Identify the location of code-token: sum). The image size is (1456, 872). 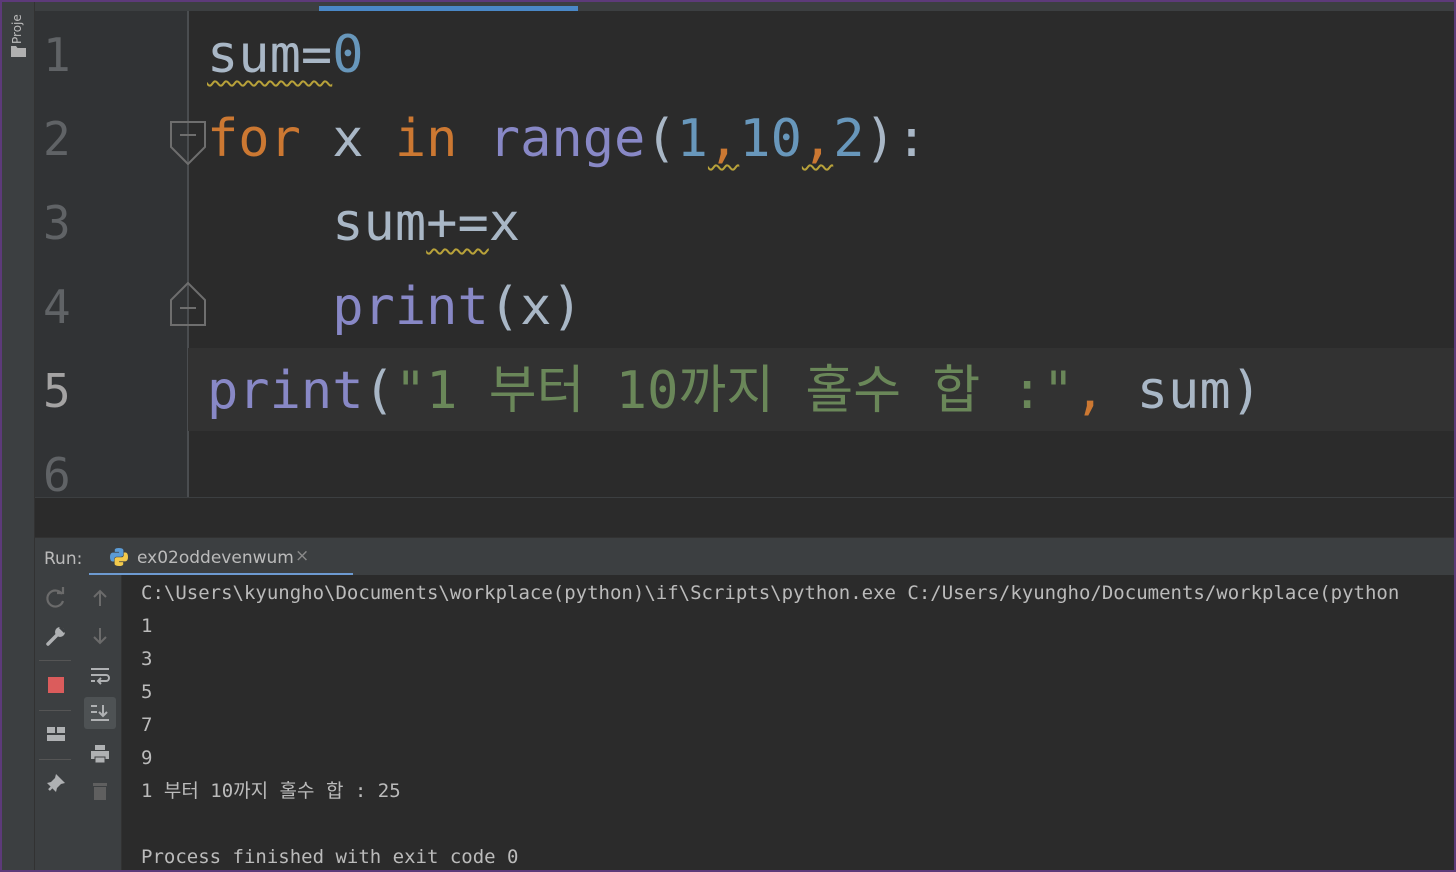
(1199, 391).